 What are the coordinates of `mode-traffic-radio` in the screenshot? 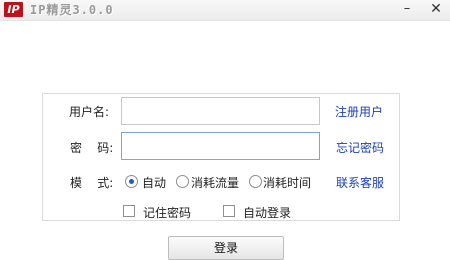 It's located at (182, 181).